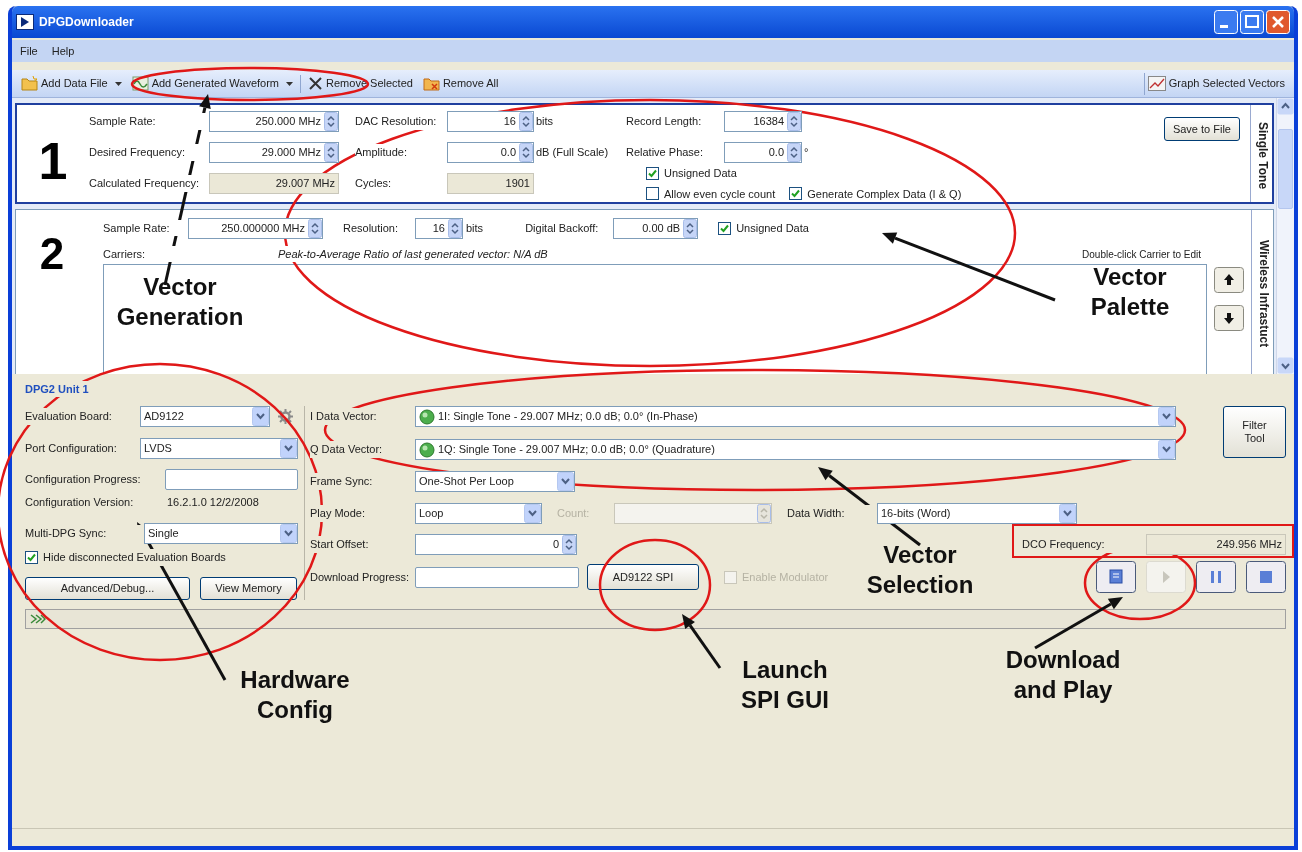  I want to click on minimize-button, so click(1226, 22).